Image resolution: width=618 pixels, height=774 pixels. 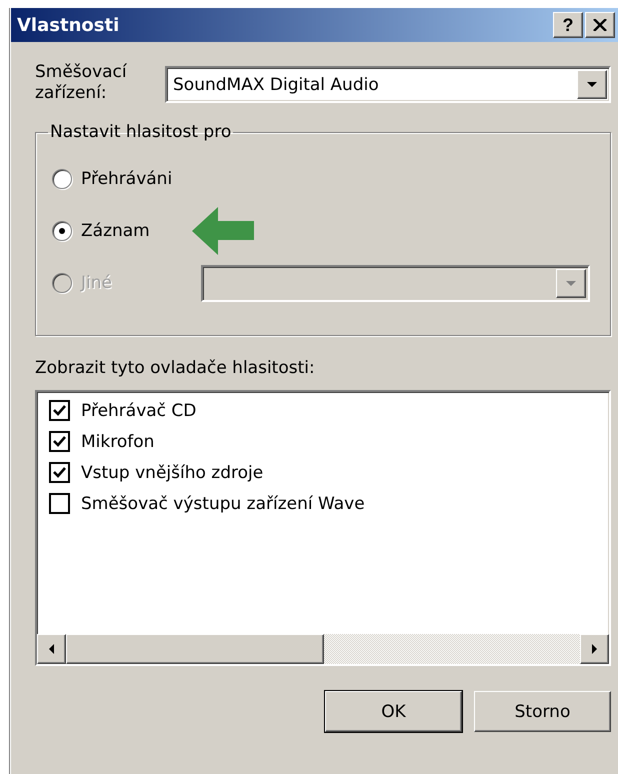 I want to click on close-button, so click(x=600, y=25).